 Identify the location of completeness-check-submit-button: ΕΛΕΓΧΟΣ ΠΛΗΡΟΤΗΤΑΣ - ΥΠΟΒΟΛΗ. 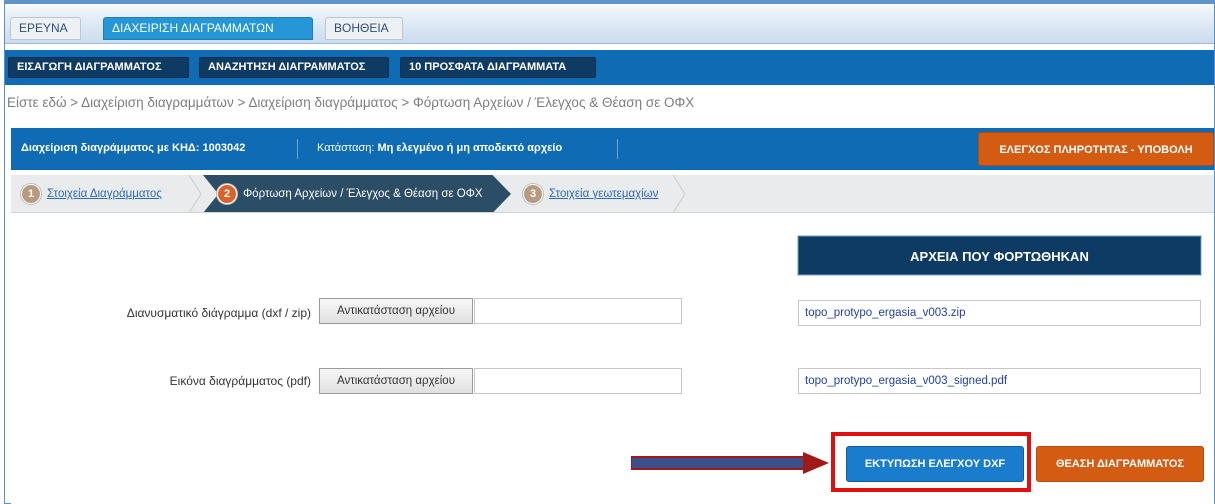
(1096, 149).